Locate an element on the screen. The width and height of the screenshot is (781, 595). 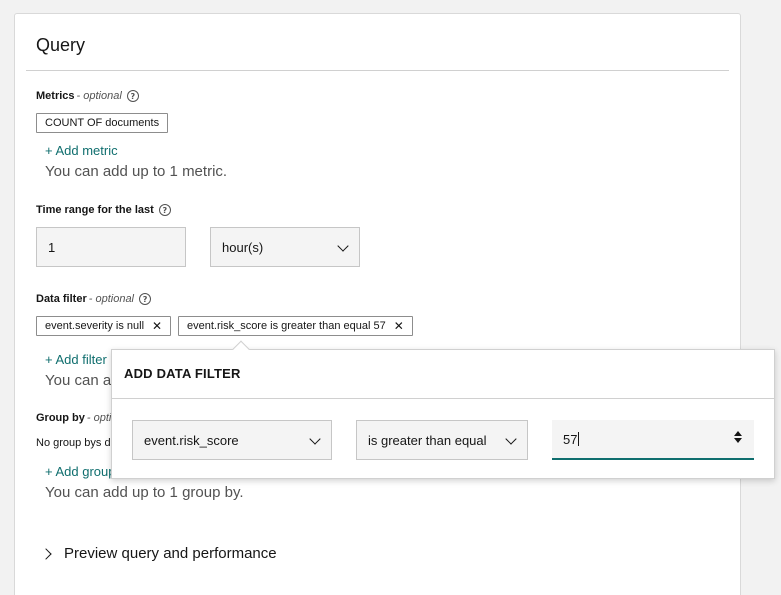
stepper-up-icon is located at coordinates (738, 433).